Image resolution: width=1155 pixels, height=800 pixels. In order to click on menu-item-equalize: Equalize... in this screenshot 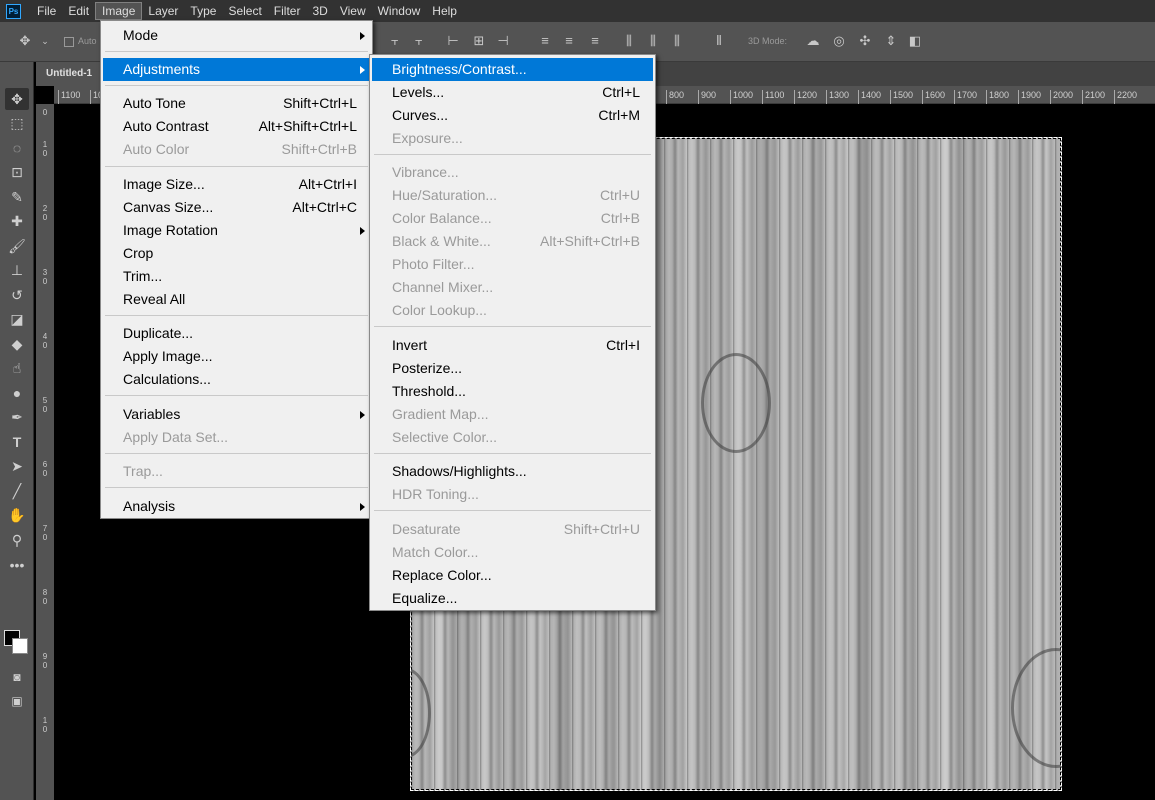, I will do `click(512, 598)`.